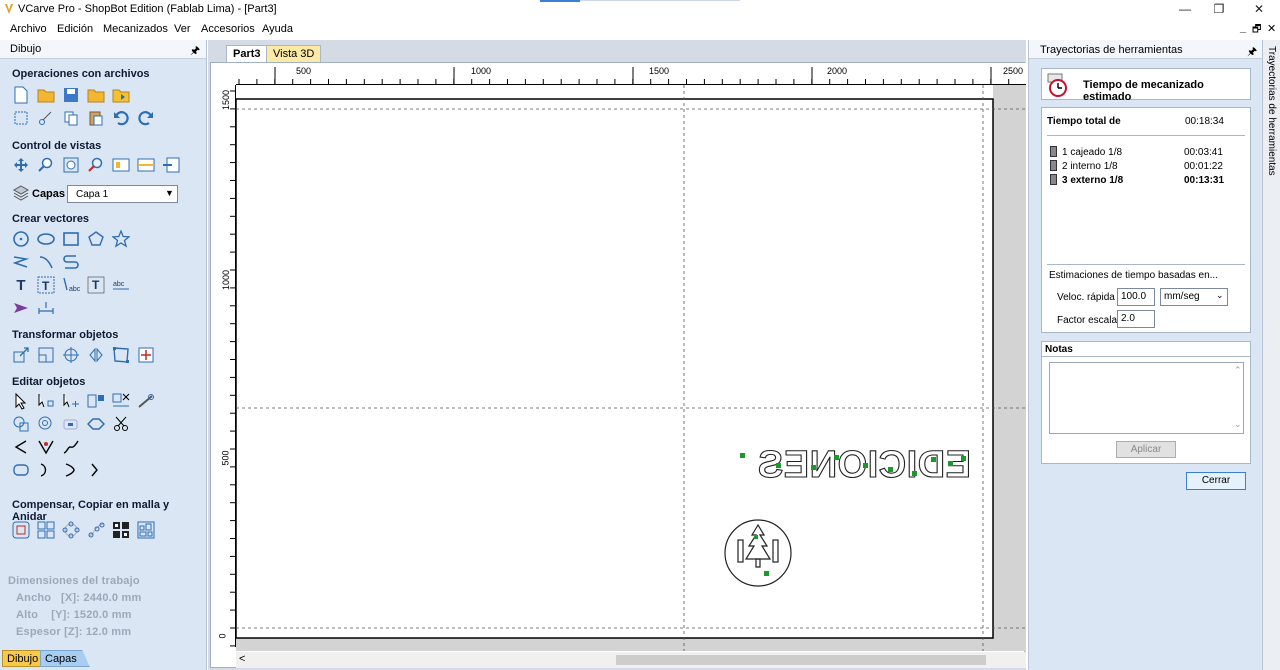  What do you see at coordinates (96, 470) in the screenshot?
I see `smooth-vectors-icon` at bounding box center [96, 470].